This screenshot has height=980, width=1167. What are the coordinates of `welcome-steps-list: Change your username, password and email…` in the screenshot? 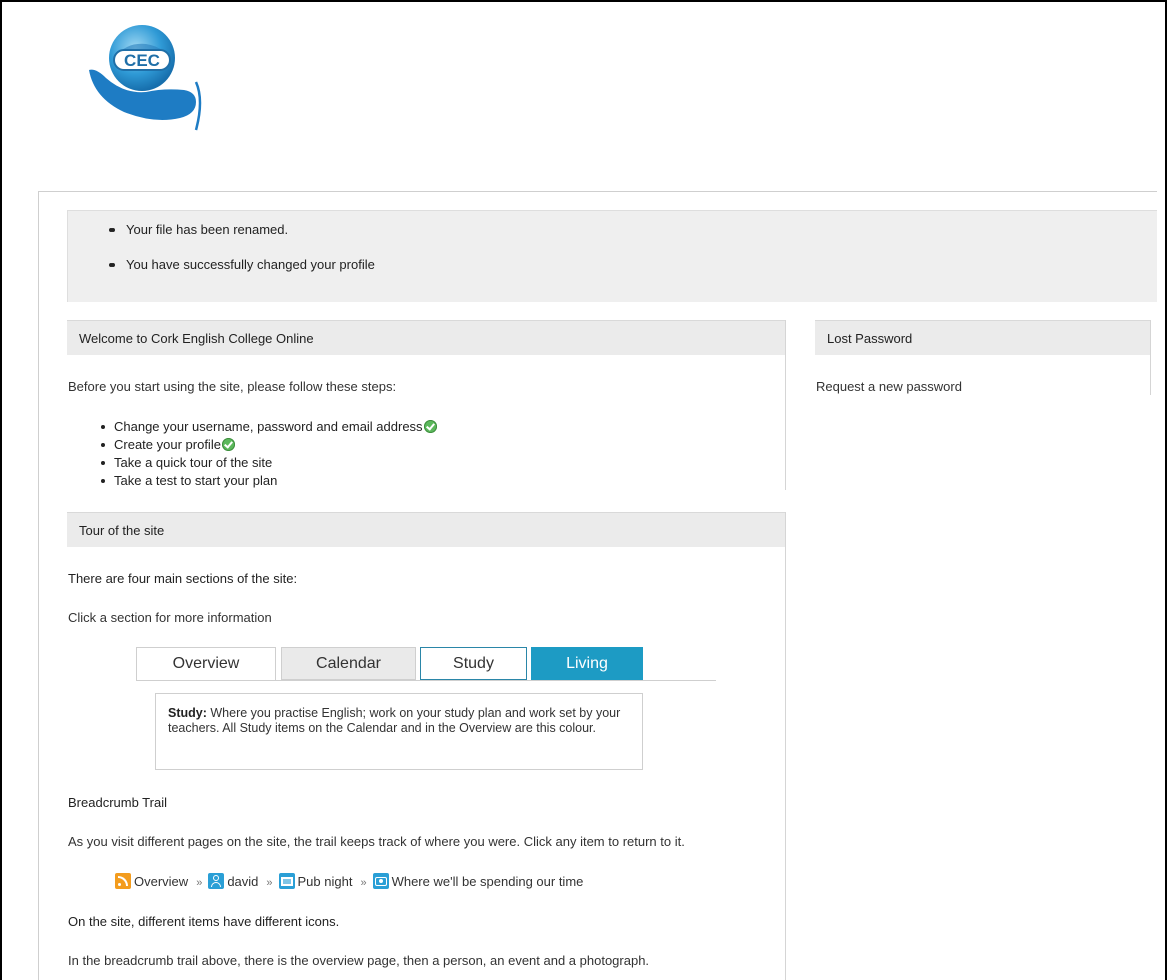 It's located at (267, 454).